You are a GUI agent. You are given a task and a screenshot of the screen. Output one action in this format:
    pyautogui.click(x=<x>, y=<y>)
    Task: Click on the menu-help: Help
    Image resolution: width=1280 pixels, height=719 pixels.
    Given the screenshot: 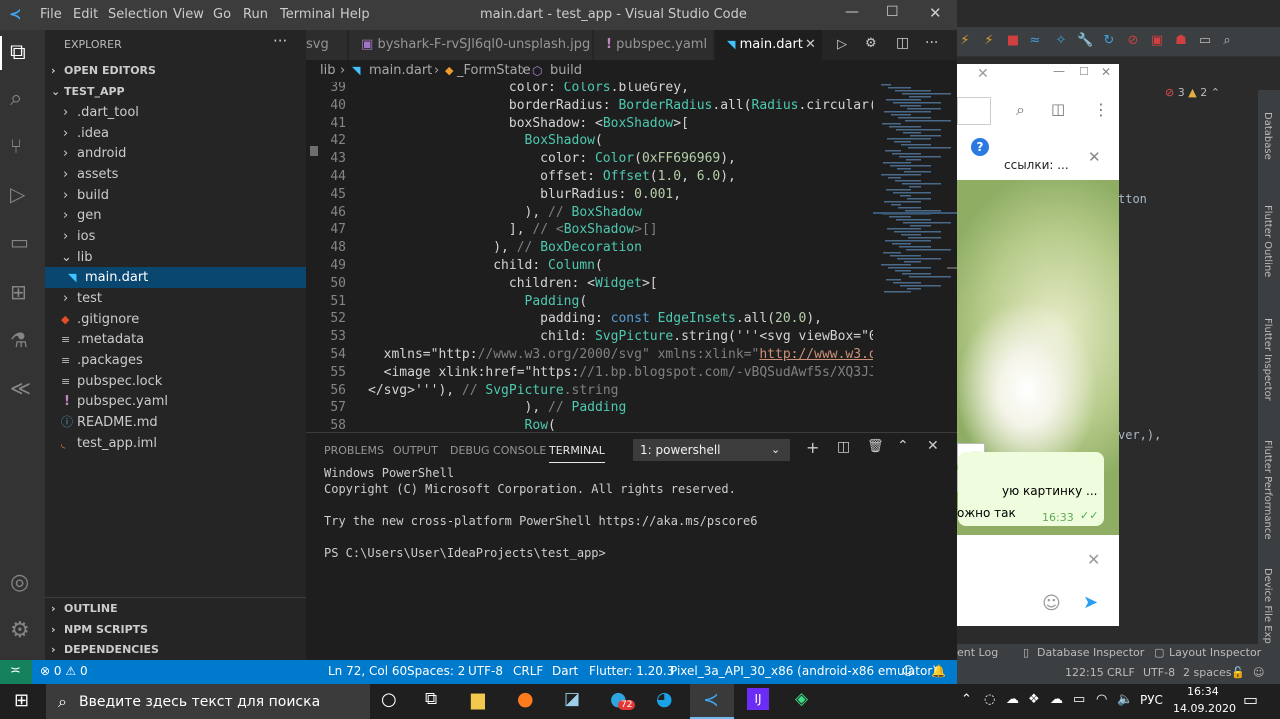 What is the action you would take?
    pyautogui.click(x=355, y=14)
    